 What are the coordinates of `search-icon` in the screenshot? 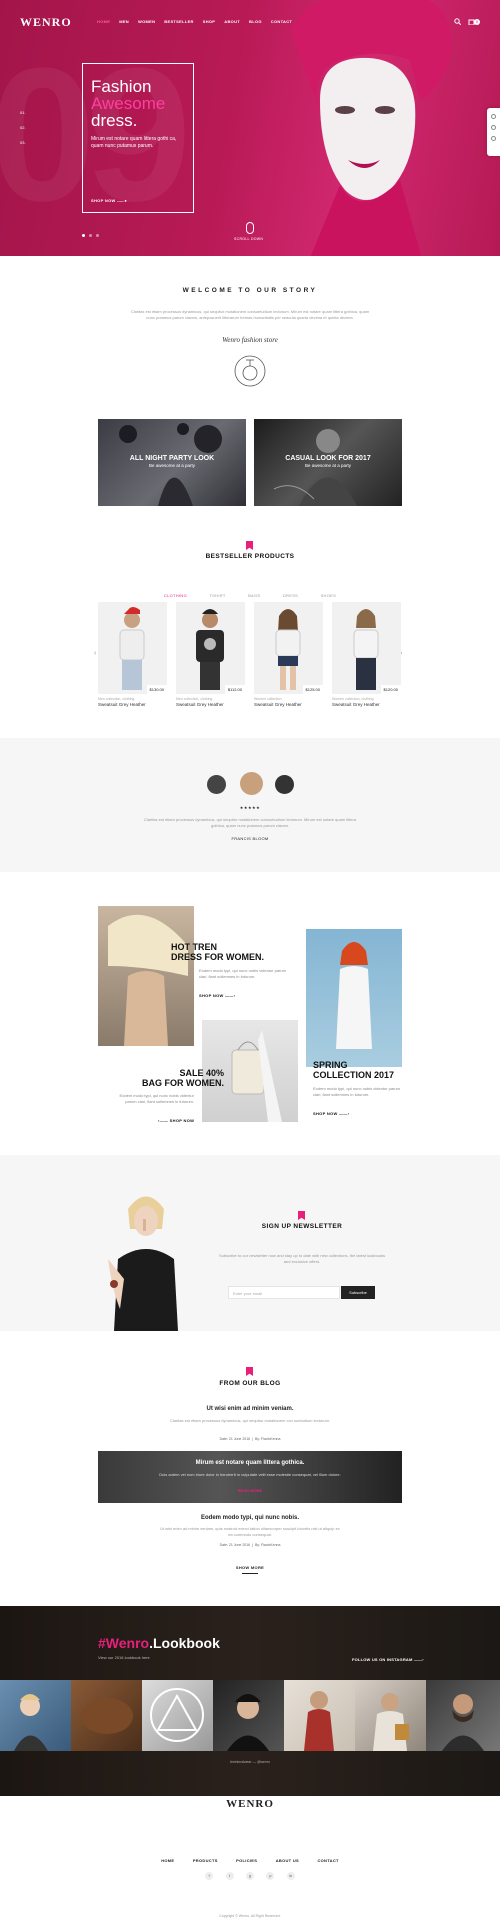 It's located at (457, 21).